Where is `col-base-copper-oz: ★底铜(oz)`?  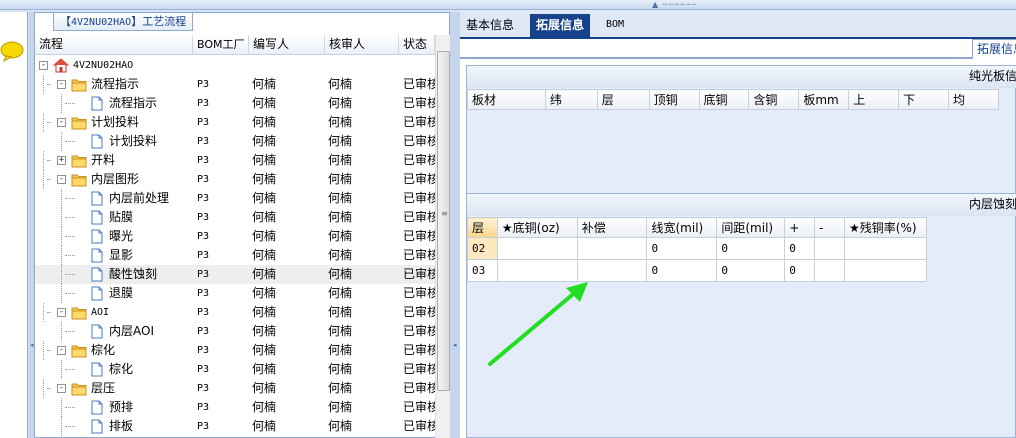
col-base-copper-oz: ★底铜(oz) is located at coordinates (537, 227).